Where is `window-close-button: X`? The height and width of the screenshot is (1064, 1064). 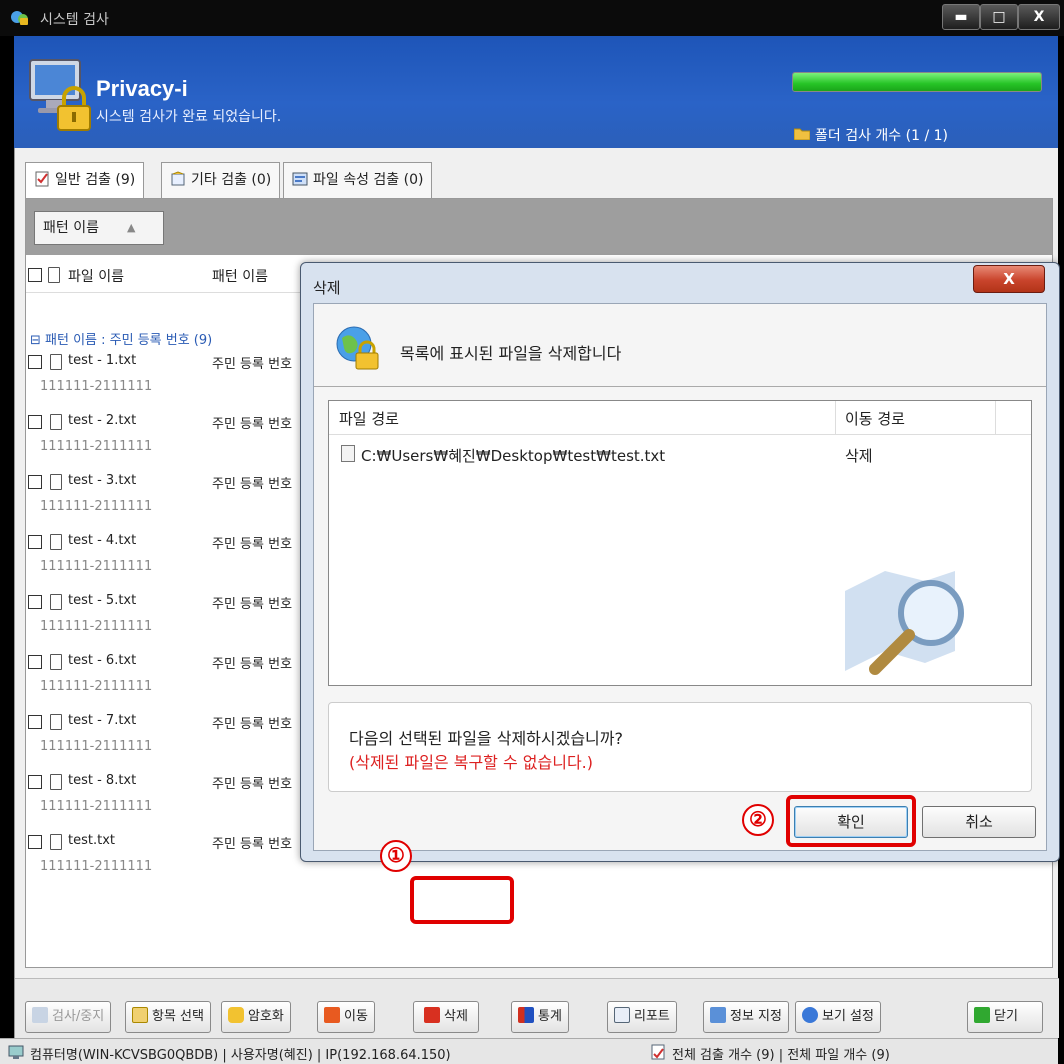 window-close-button: X is located at coordinates (1039, 17).